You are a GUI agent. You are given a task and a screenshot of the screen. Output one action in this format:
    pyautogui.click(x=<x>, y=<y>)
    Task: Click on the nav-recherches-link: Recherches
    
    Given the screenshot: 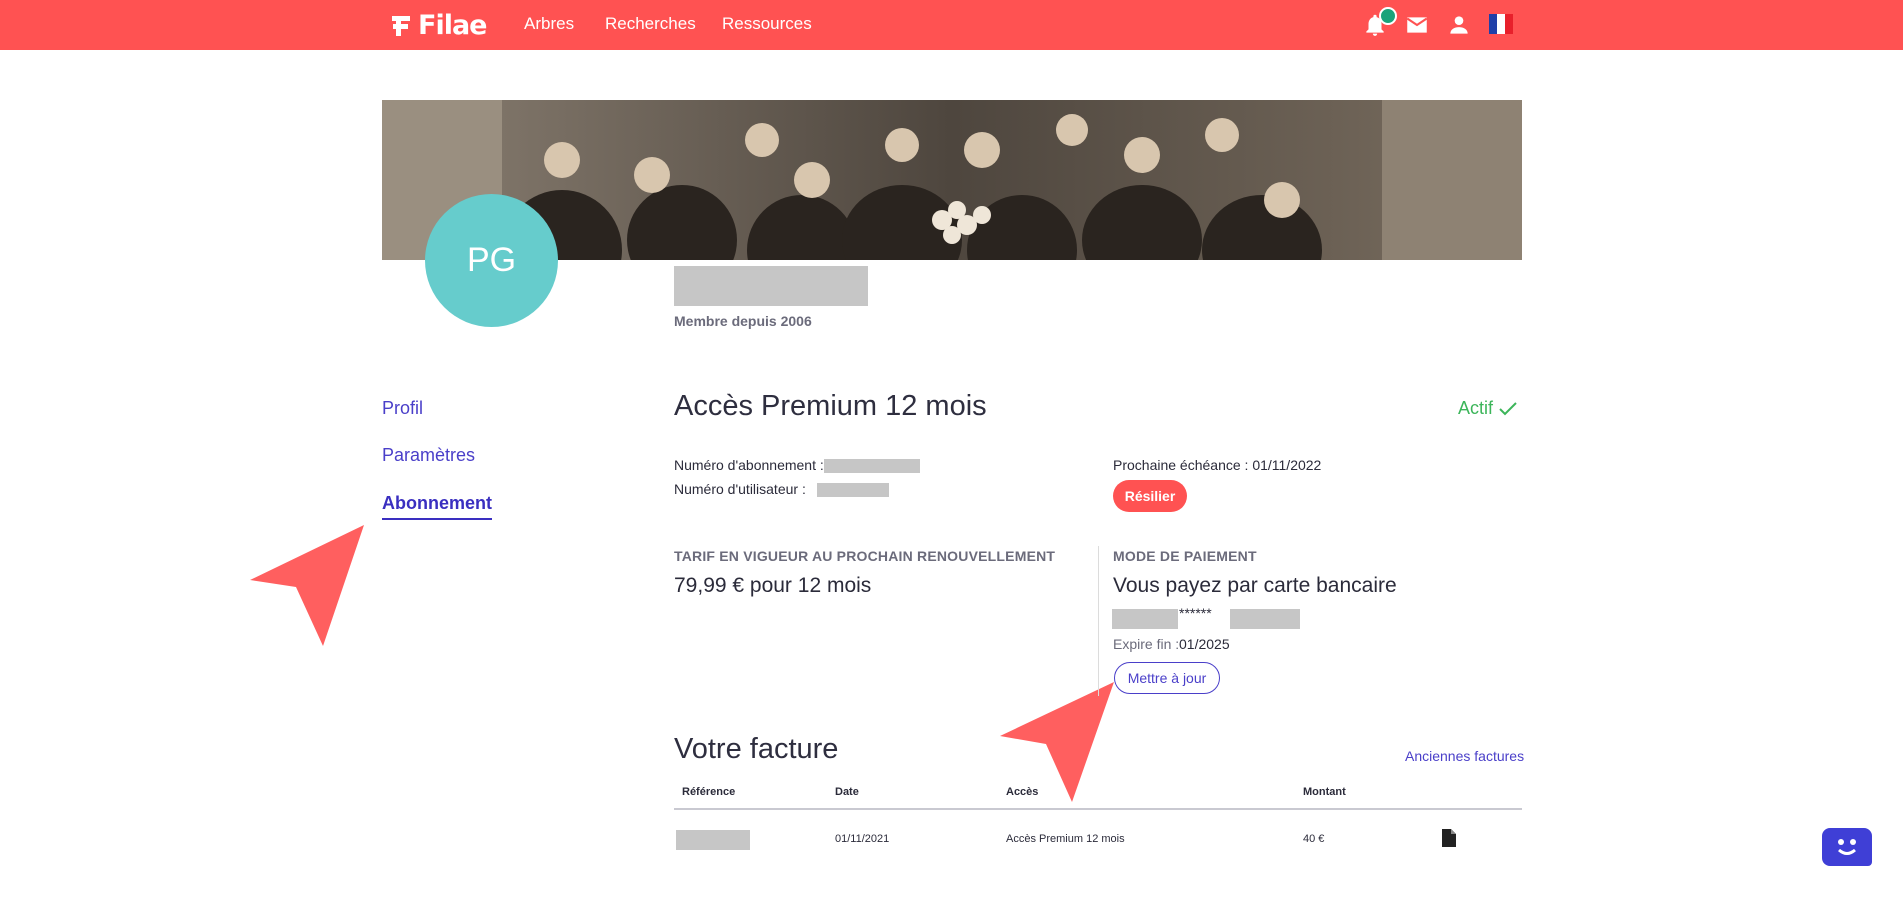 What is the action you would take?
    pyautogui.click(x=650, y=24)
    